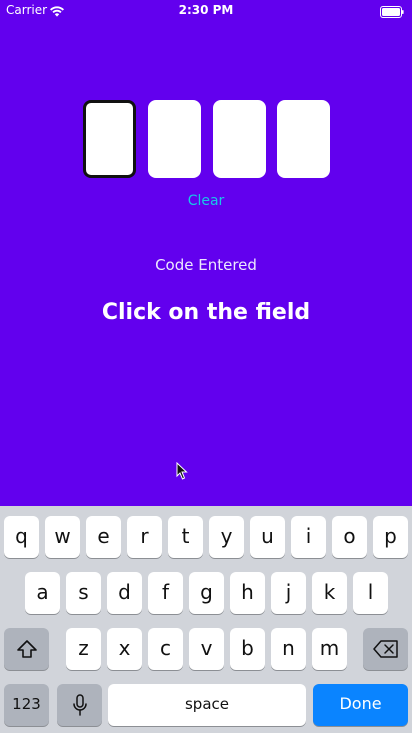  I want to click on key-label: s, so click(83, 592).